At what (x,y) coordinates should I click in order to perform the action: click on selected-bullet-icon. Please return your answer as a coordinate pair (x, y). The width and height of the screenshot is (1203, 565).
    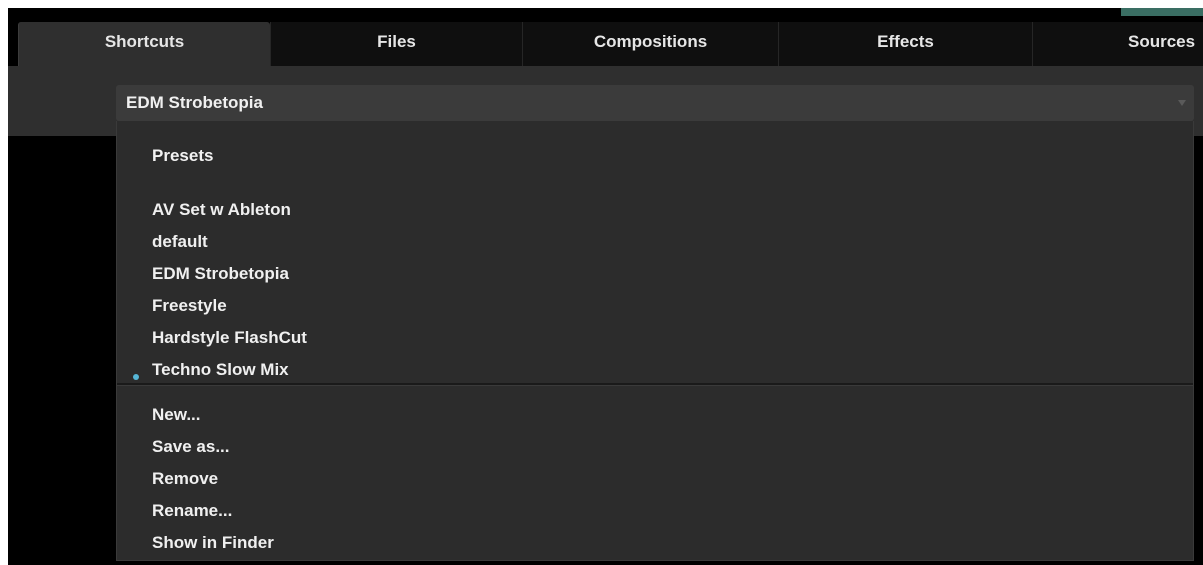
    Looking at the image, I should click on (136, 377).